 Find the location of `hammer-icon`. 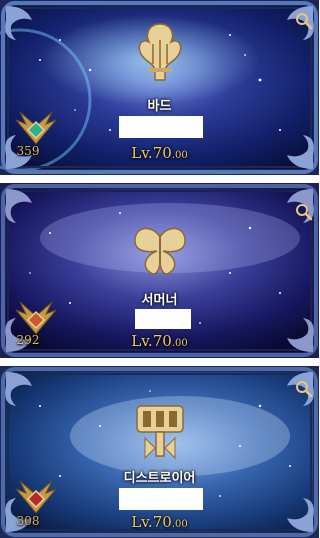

hammer-icon is located at coordinates (160, 432).